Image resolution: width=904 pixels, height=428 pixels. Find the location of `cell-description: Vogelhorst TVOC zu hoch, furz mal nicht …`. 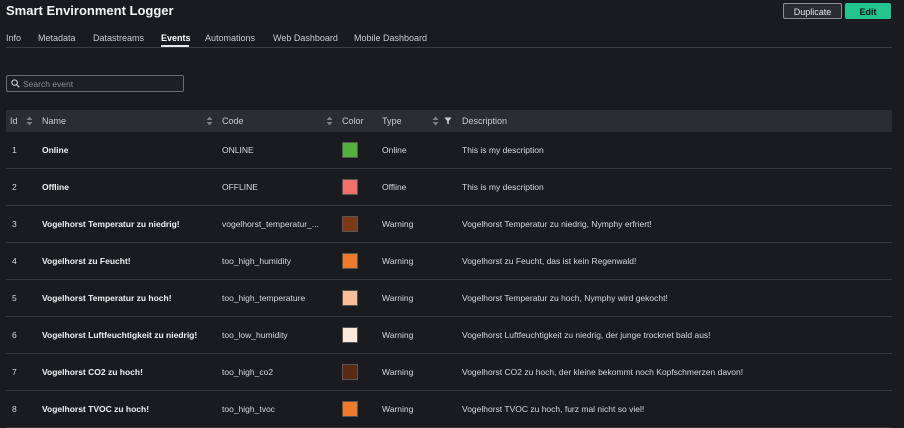

cell-description: Vogelhorst TVOC zu hoch, furz mal nicht … is located at coordinates (553, 409).